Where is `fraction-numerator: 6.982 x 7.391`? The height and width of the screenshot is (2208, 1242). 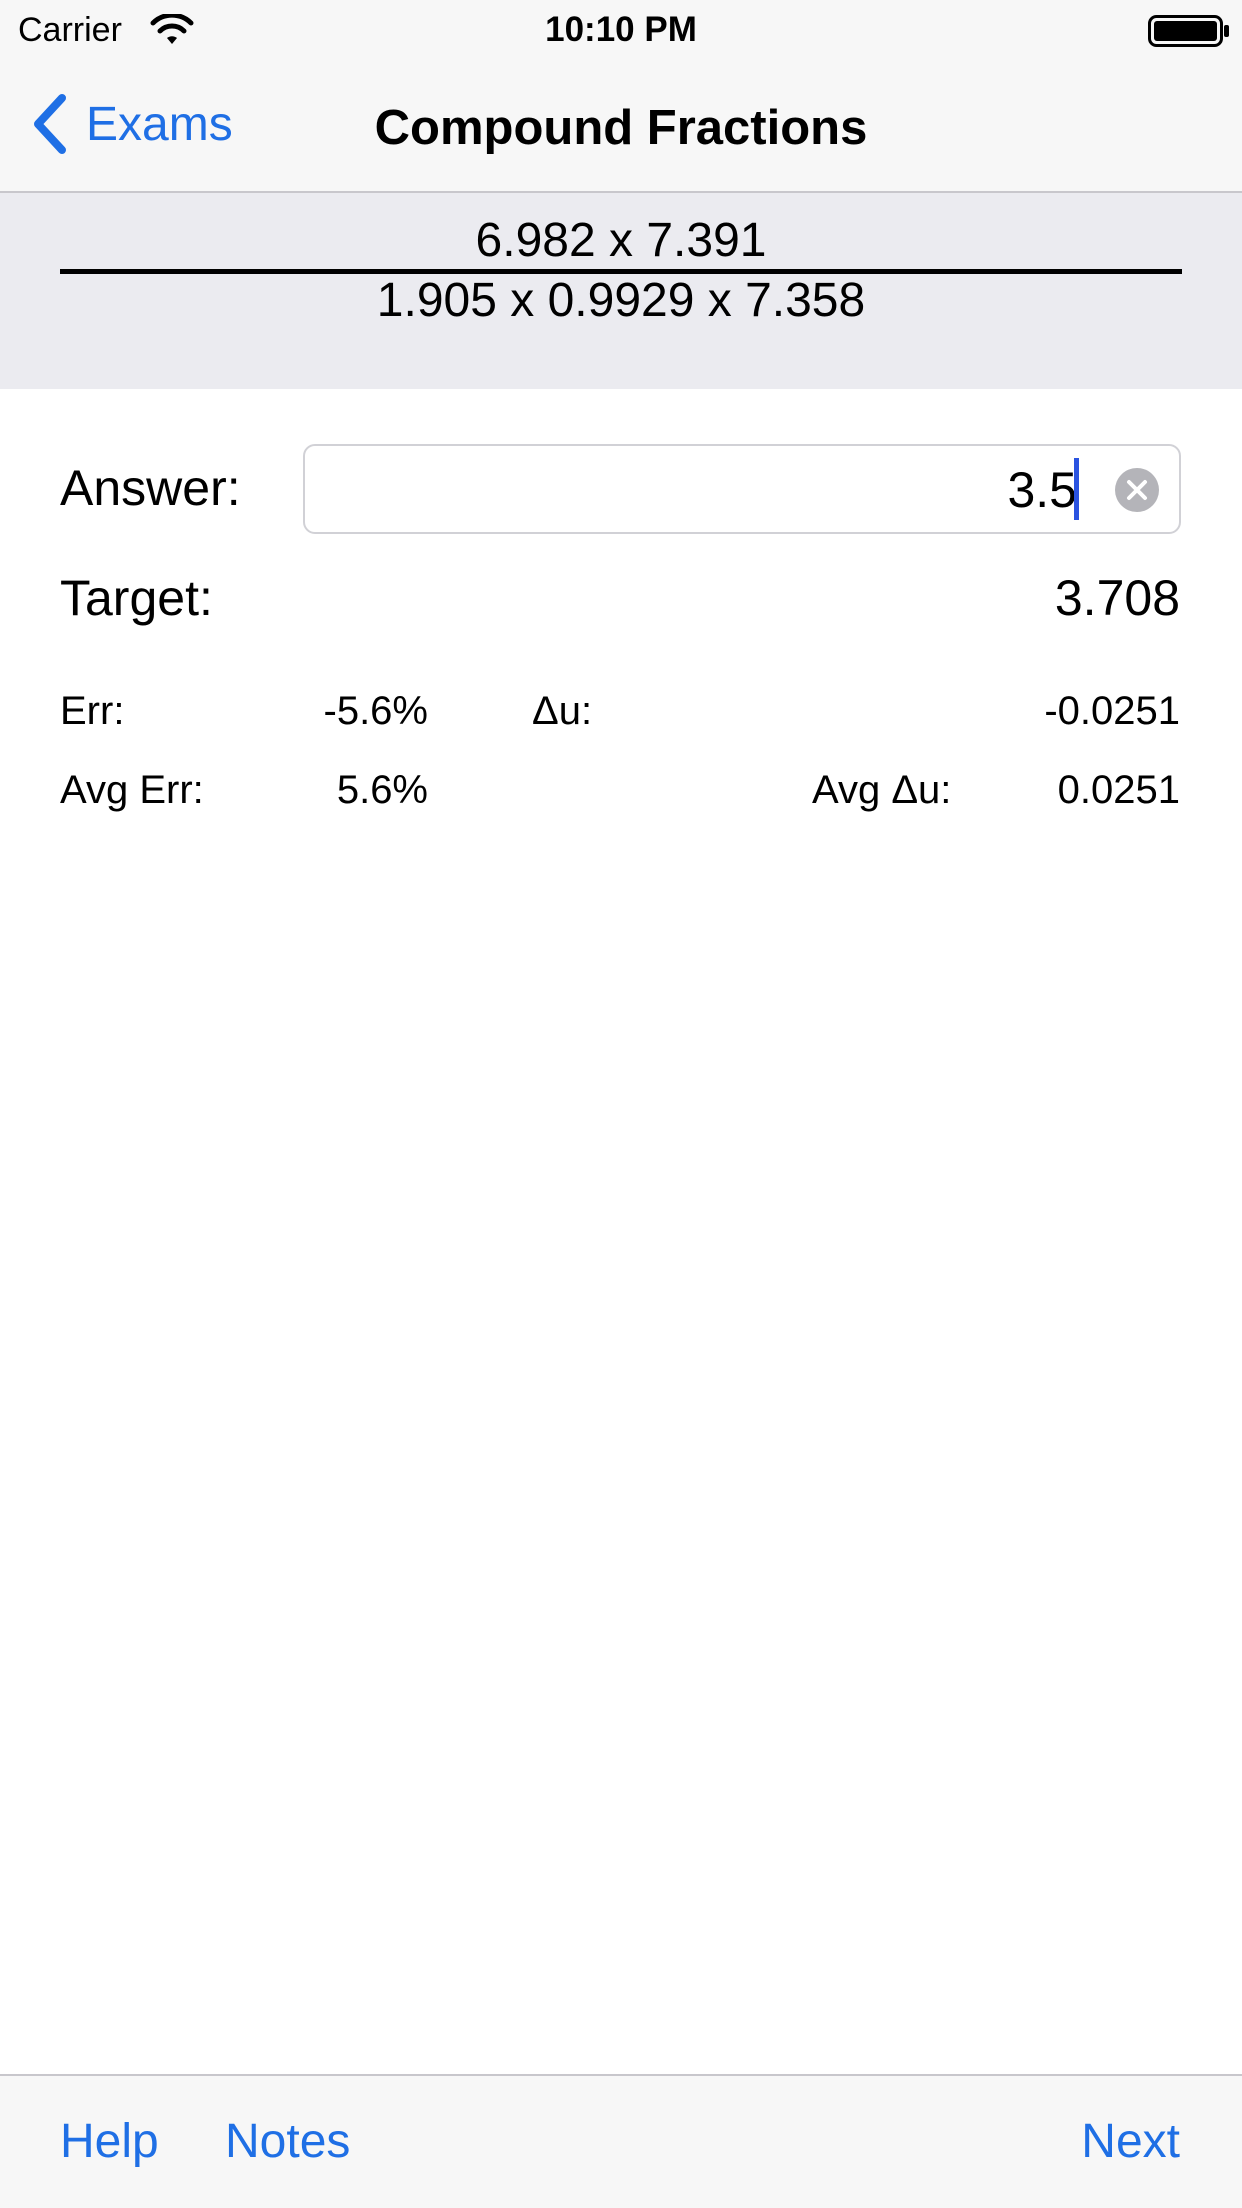
fraction-numerator: 6.982 x 7.391 is located at coordinates (621, 240).